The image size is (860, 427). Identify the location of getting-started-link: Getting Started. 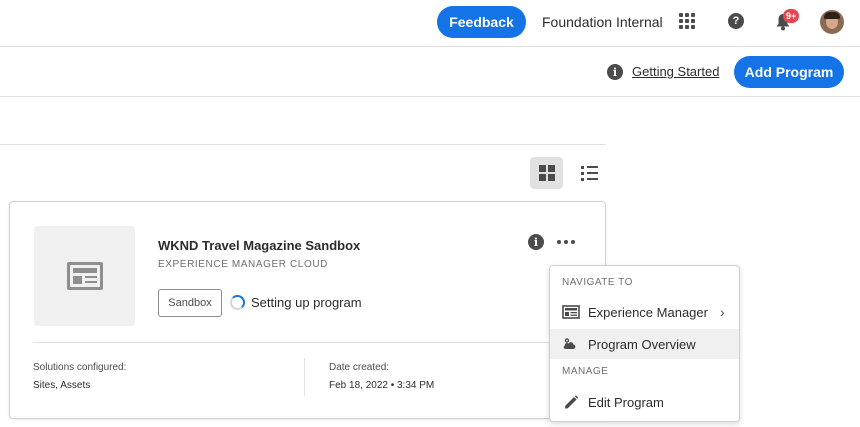
(675, 71).